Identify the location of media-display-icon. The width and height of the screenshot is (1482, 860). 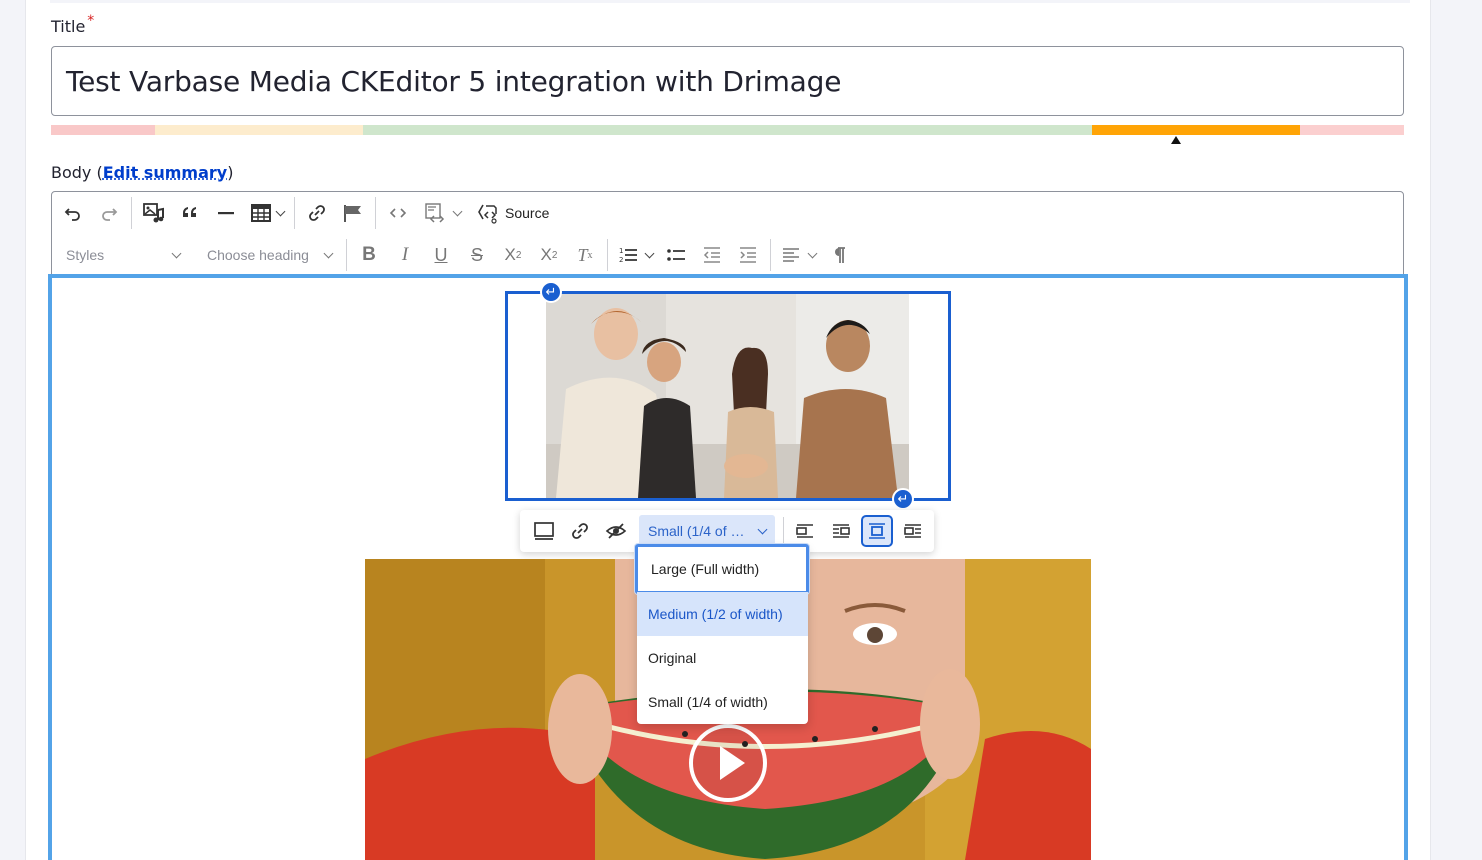
(544, 531).